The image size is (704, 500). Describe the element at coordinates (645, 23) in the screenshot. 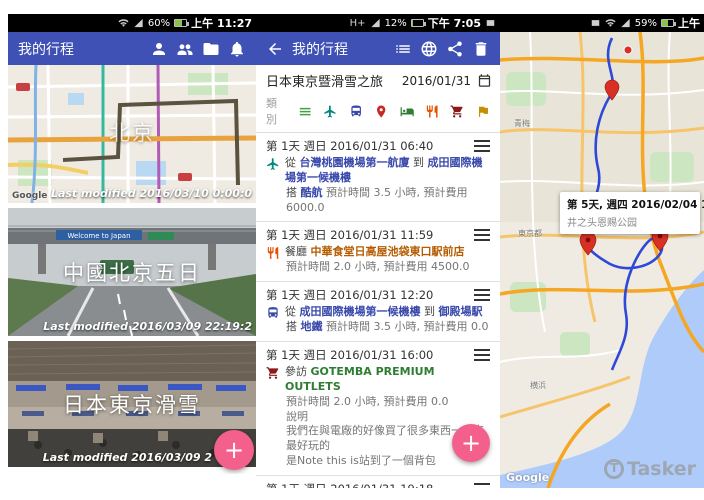

I see `battery-percent: 59%` at that location.